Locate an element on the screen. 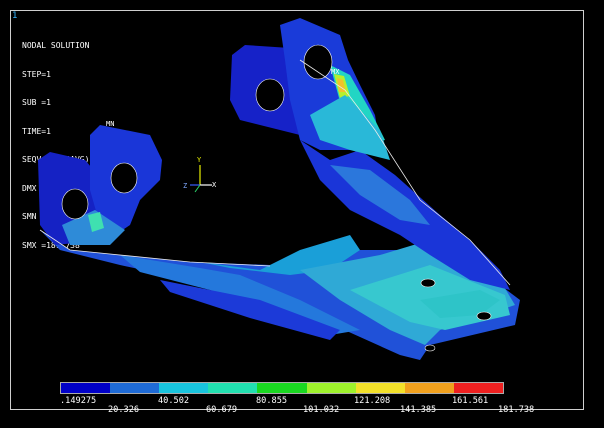  min-marker: MN is located at coordinates (110, 124).